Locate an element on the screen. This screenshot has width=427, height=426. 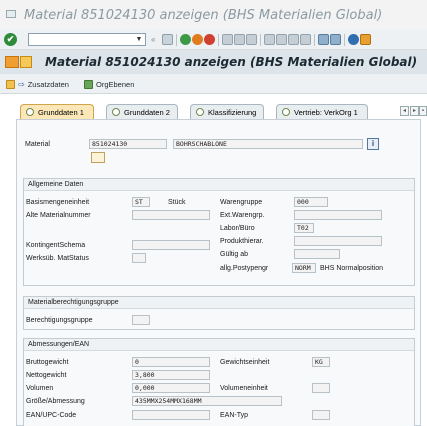
kontingentschema-field is located at coordinates (171, 245).